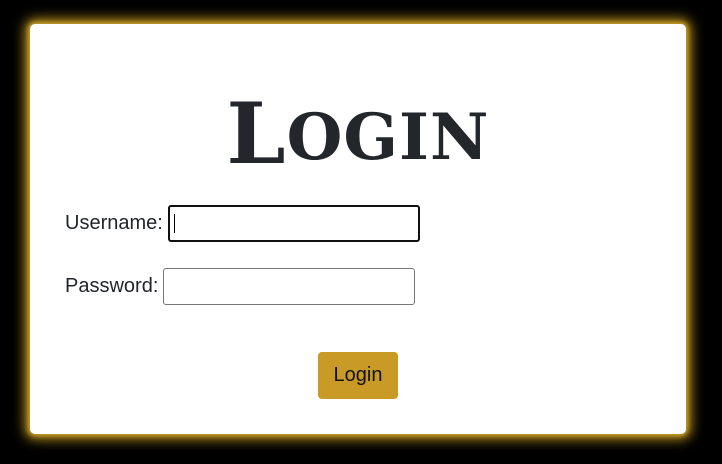 This screenshot has height=464, width=722. Describe the element at coordinates (358, 375) in the screenshot. I see `login-button: Login` at that location.